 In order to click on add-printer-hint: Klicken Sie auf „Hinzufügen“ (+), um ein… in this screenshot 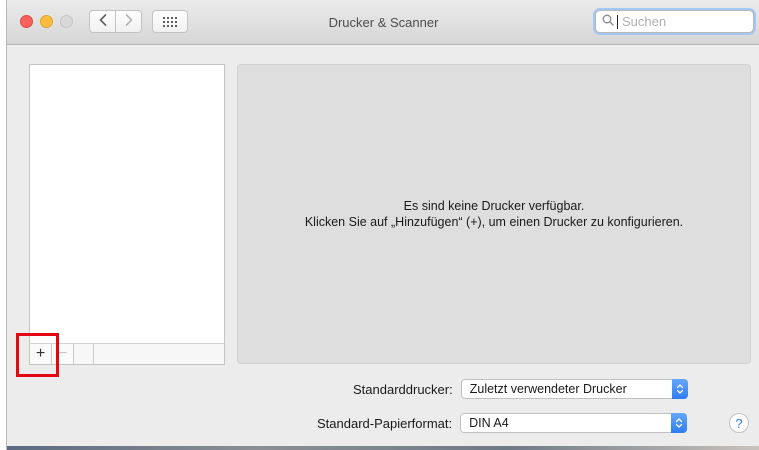, I will do `click(494, 222)`.